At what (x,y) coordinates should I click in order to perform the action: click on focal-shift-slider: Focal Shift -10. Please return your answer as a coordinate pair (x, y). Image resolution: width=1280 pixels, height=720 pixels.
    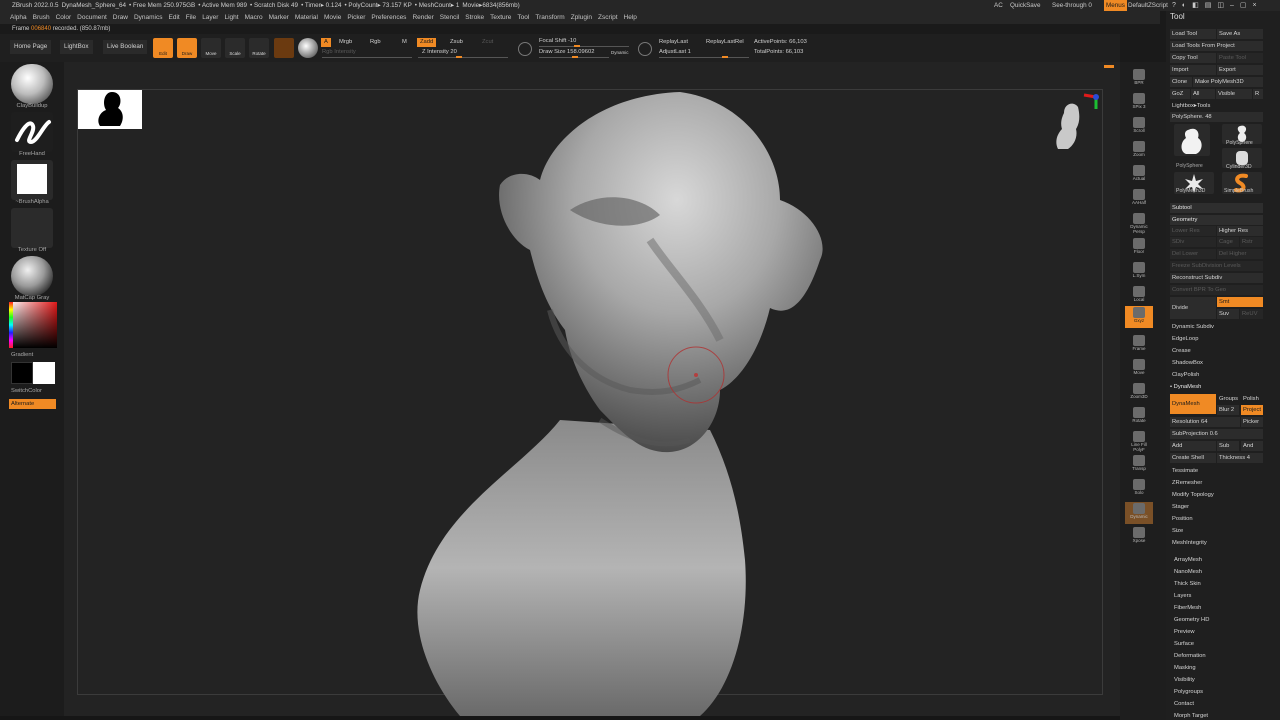
    Looking at the image, I should click on (557, 41).